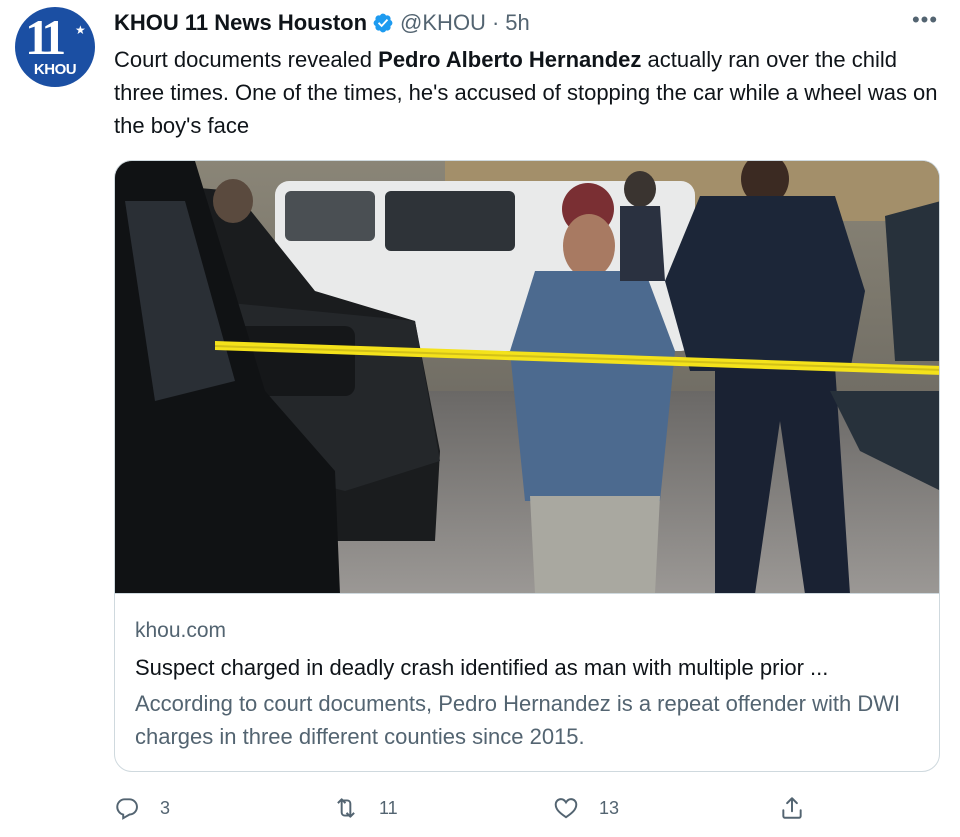 The height and width of the screenshot is (837, 960). I want to click on share-button, so click(802, 808).